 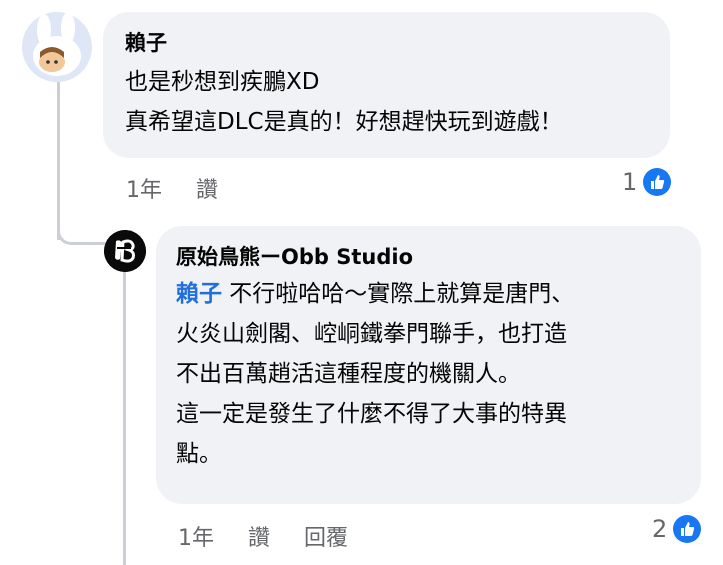 I want to click on reply-author: 原始鳥熊ーObb Studio, so click(x=428, y=257).